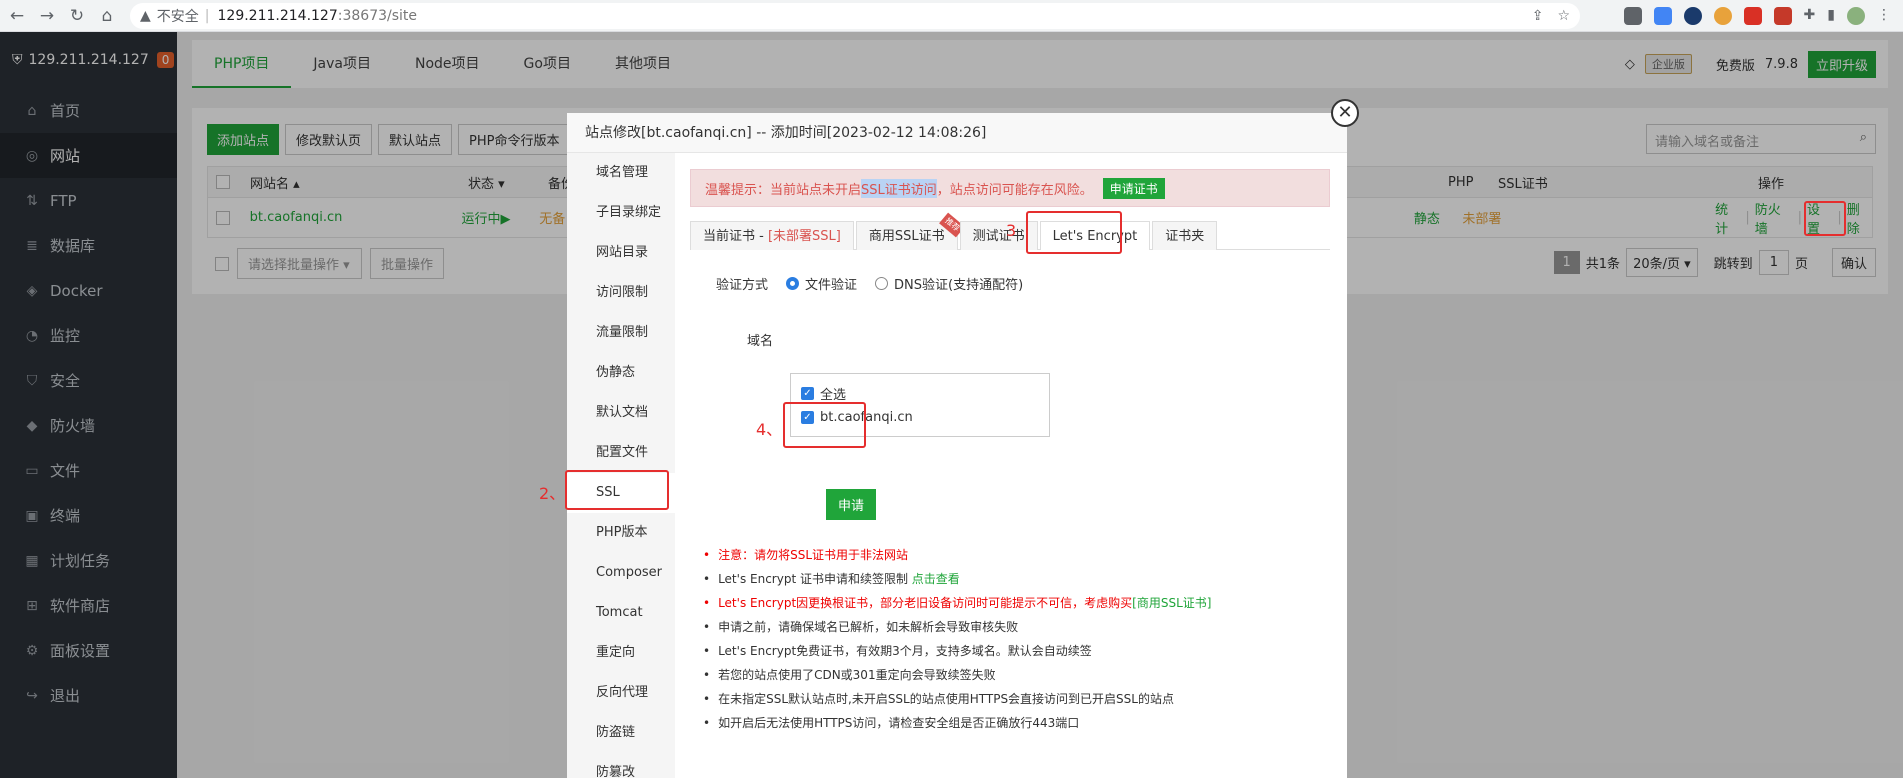  What do you see at coordinates (1692, 15) in the screenshot?
I see `check-extension-icon` at bounding box center [1692, 15].